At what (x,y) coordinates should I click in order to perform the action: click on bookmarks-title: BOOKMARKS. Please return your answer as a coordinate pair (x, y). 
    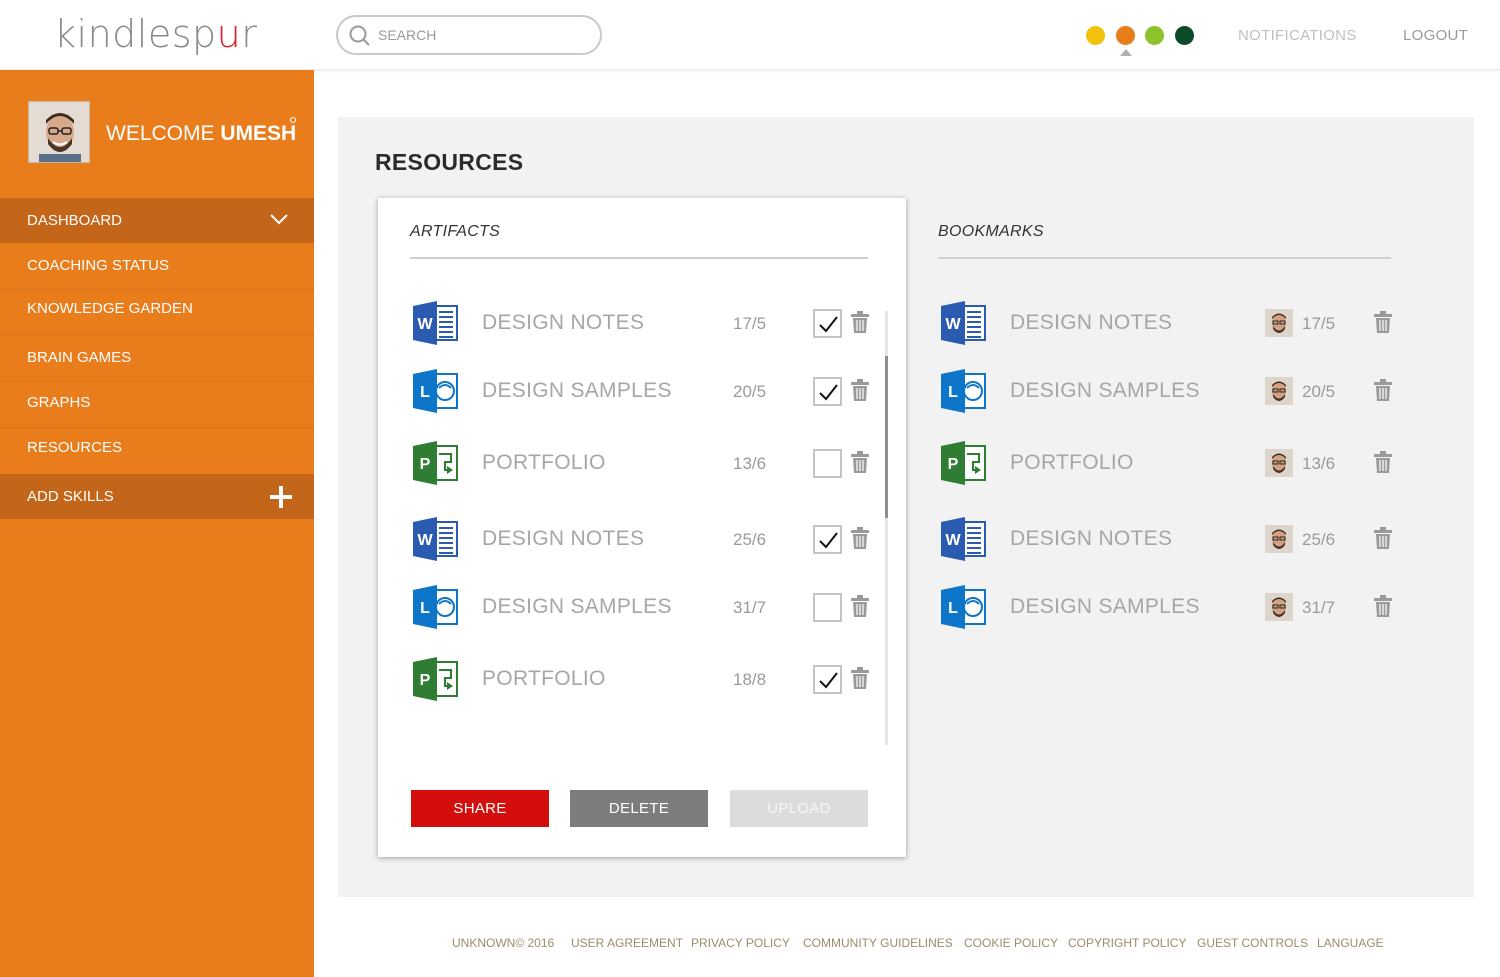
    Looking at the image, I should click on (991, 231).